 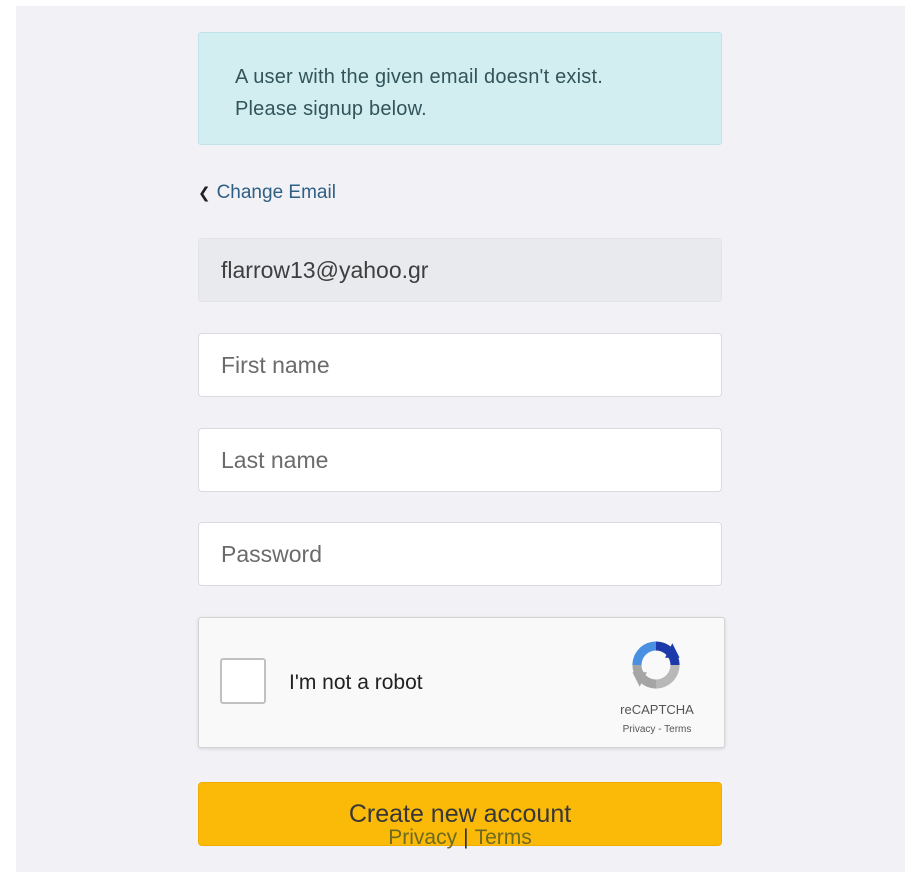 What do you see at coordinates (356, 682) in the screenshot?
I see `recaptcha-label: I'm not a robot` at bounding box center [356, 682].